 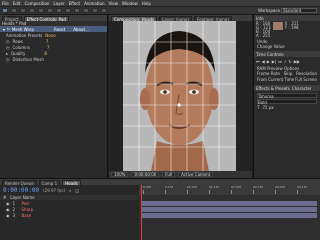 I want to click on menu-edit: Edit, so click(x=17, y=3).